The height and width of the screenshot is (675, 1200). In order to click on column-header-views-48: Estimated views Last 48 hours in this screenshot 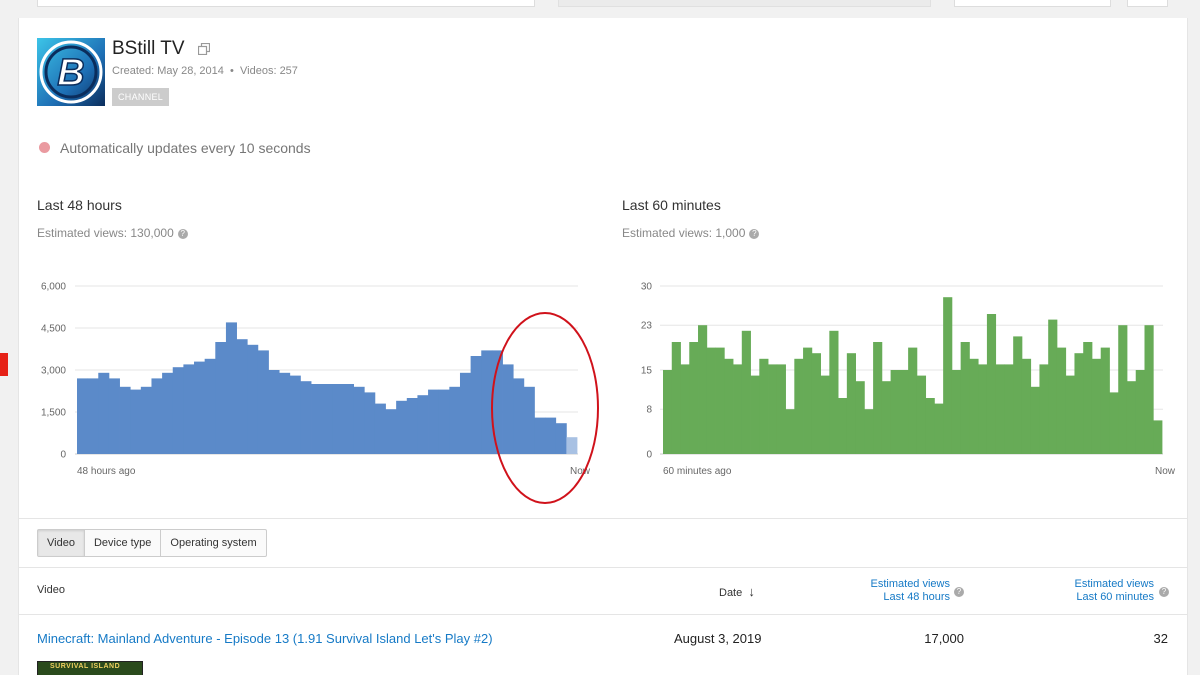, I will do `click(900, 591)`.